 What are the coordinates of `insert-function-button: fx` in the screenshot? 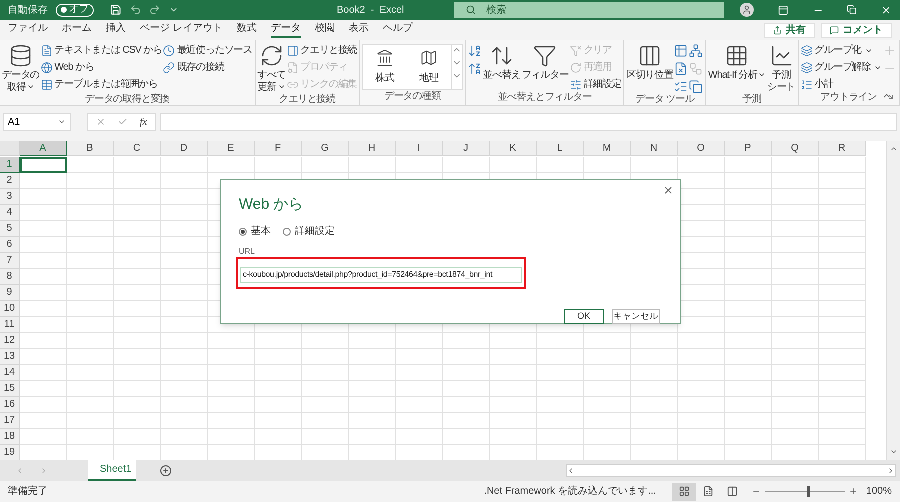 It's located at (144, 122).